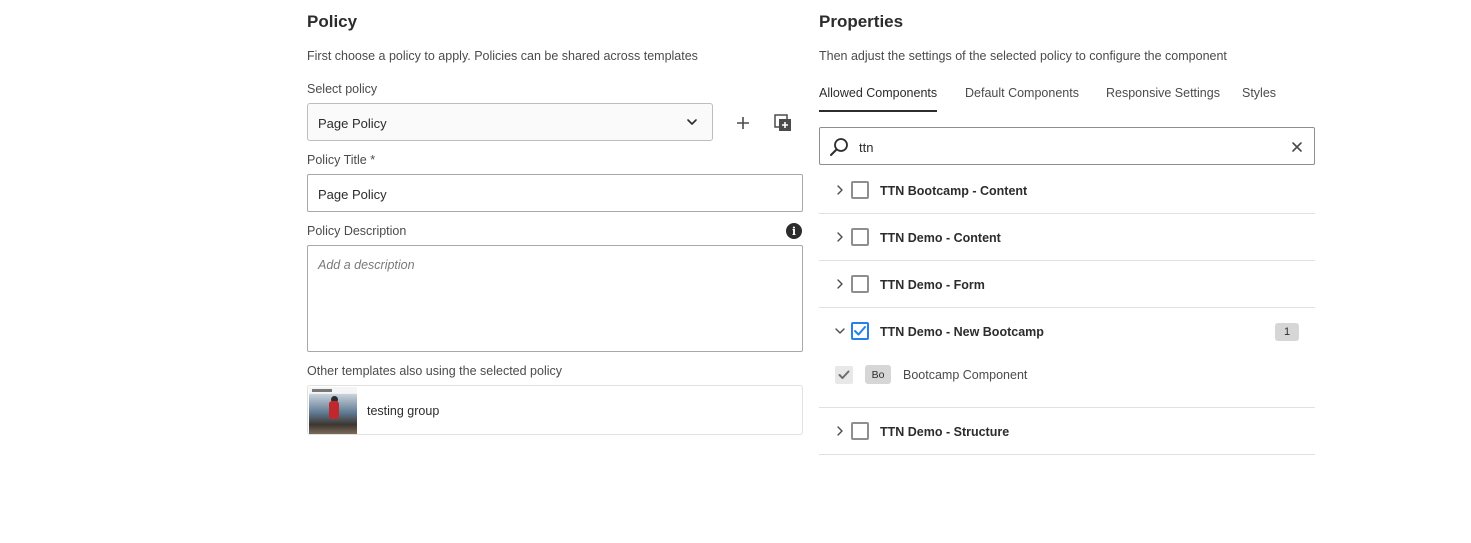 This screenshot has width=1471, height=543. I want to click on add-policy-button, so click(743, 123).